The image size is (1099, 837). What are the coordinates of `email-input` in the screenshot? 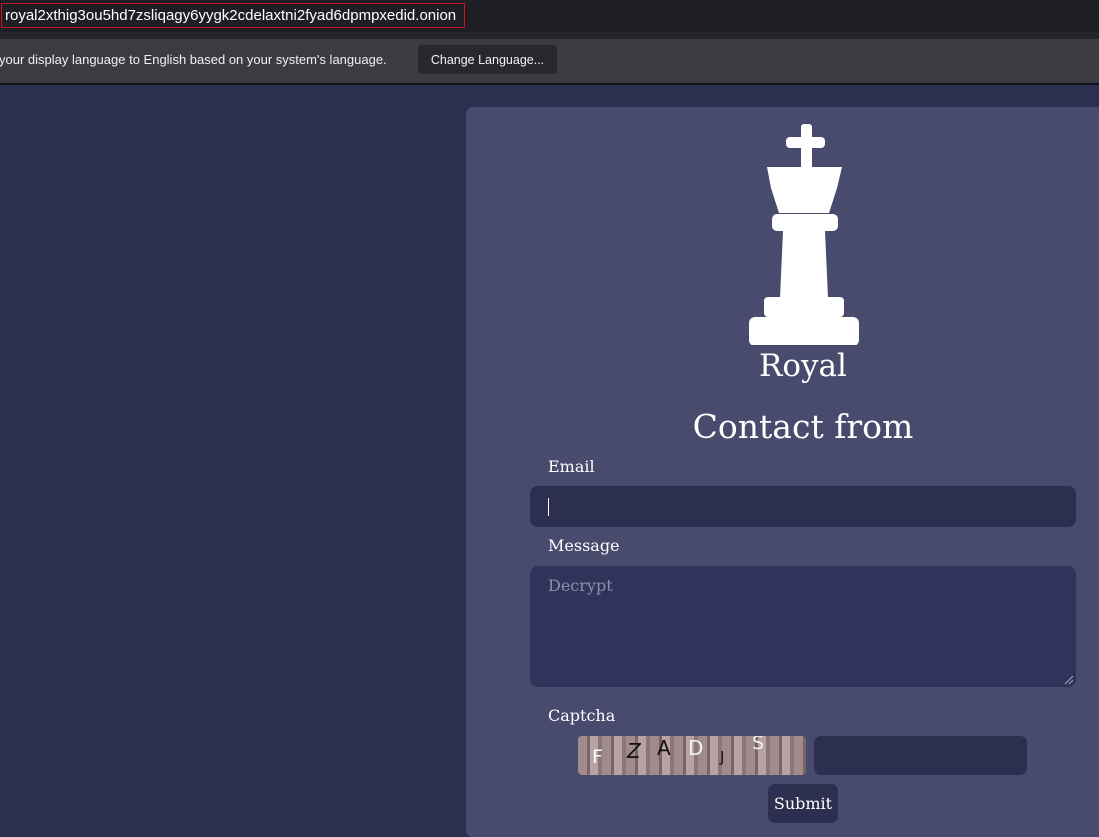 It's located at (803, 506).